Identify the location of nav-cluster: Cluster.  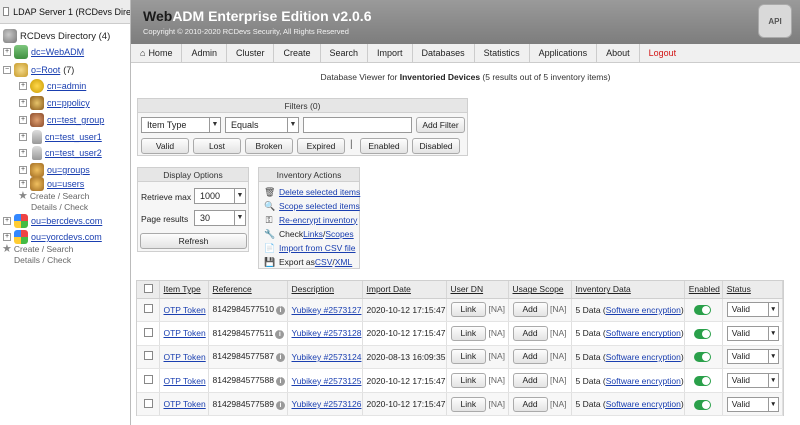
(251, 53).